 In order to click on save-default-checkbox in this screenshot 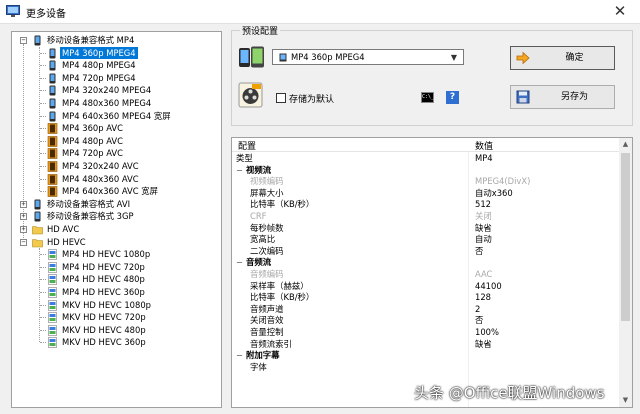, I will do `click(281, 98)`.